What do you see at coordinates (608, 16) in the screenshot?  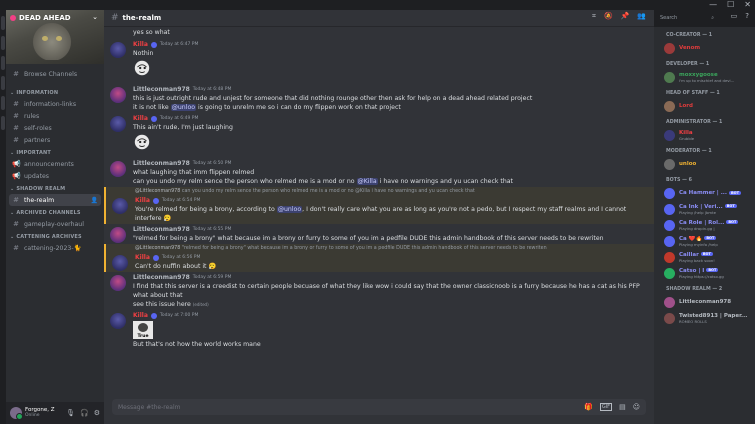 I see `mute-bell-icon: 🔕` at bounding box center [608, 16].